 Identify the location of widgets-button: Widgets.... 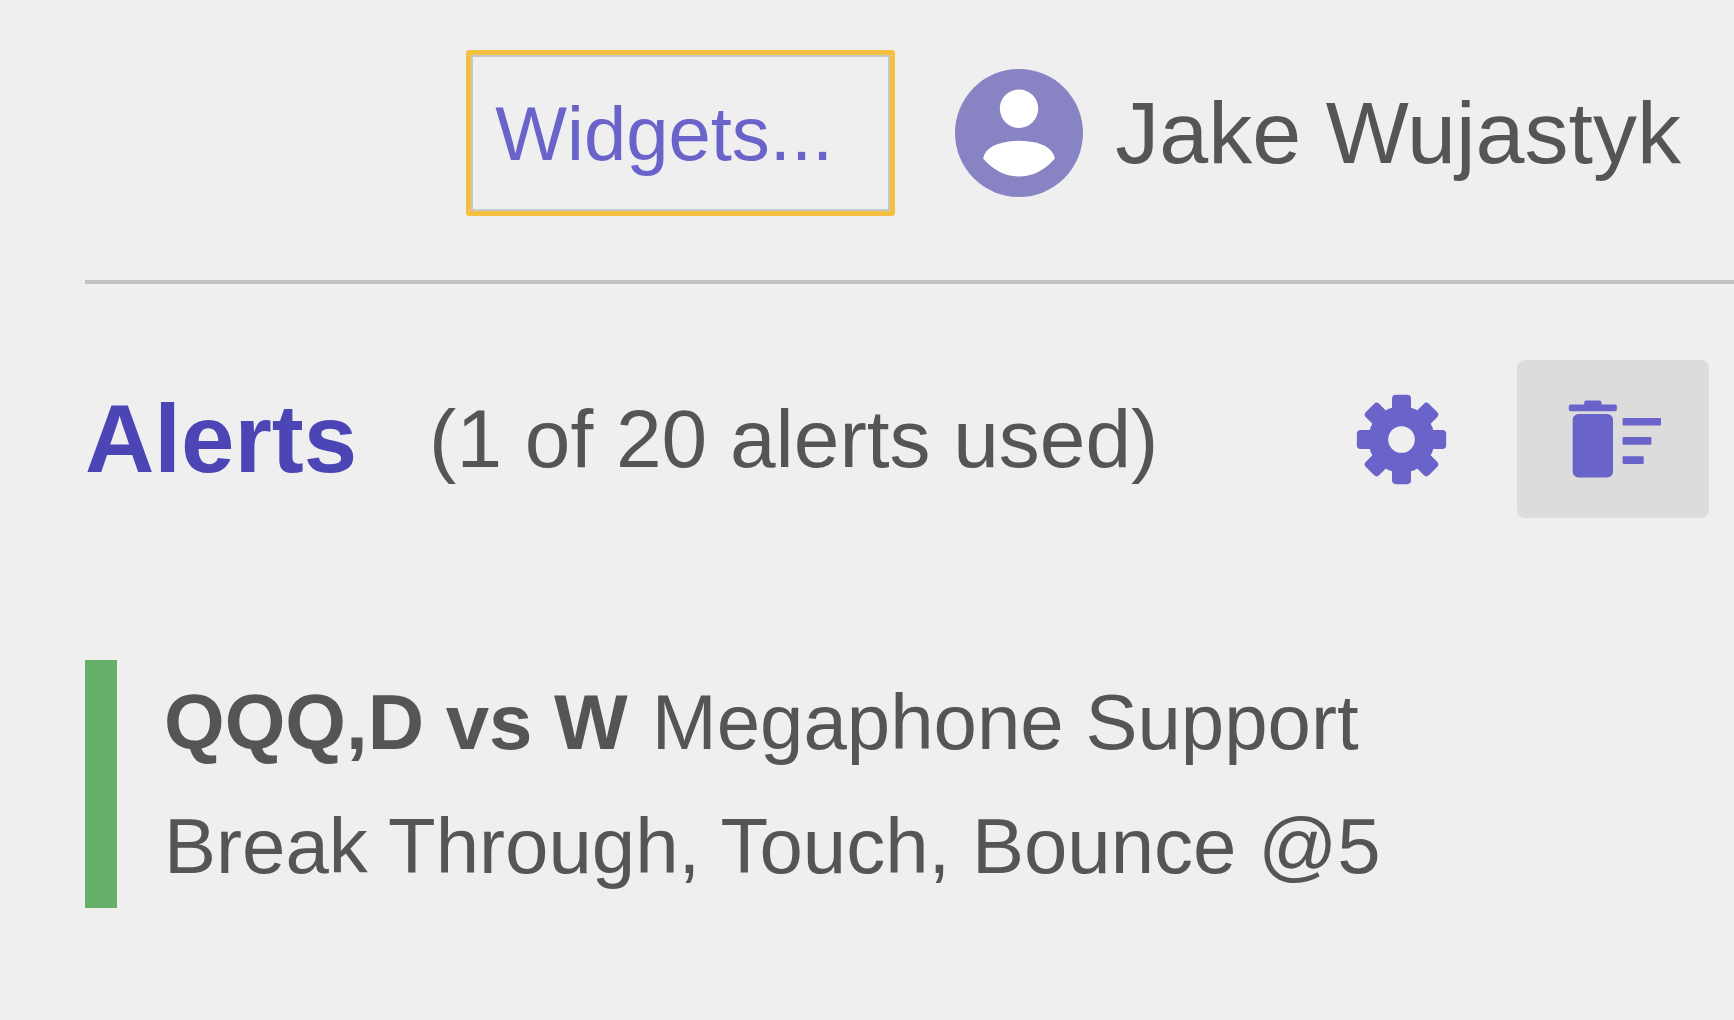
(681, 133).